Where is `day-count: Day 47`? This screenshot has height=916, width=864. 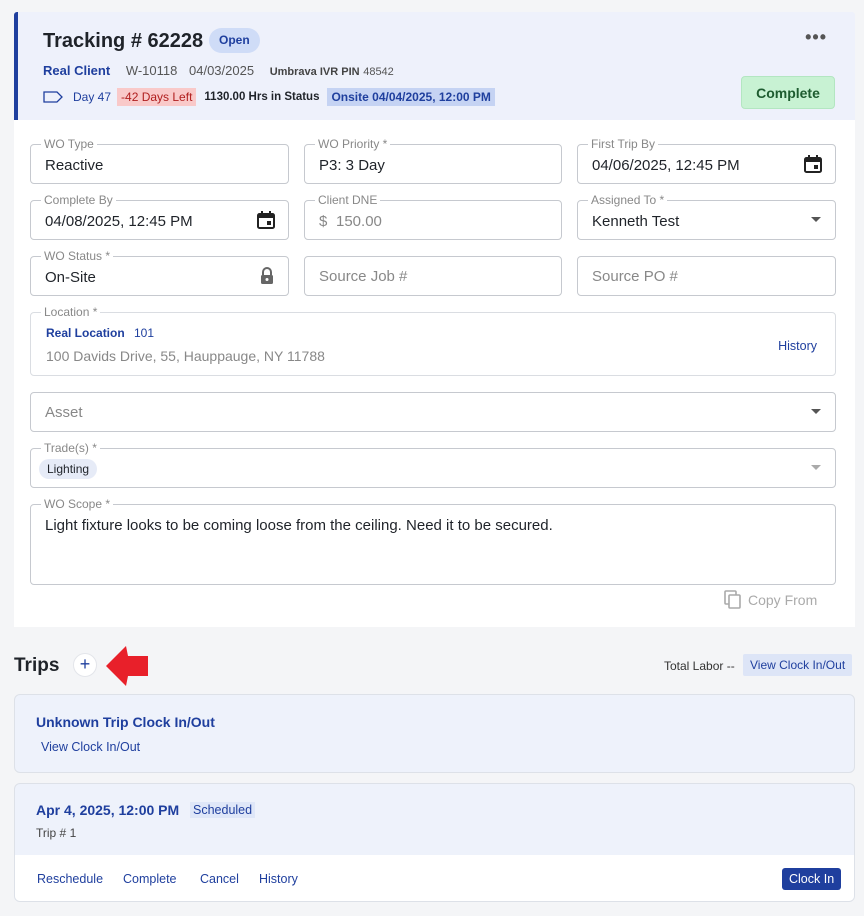
day-count: Day 47 is located at coordinates (92, 97).